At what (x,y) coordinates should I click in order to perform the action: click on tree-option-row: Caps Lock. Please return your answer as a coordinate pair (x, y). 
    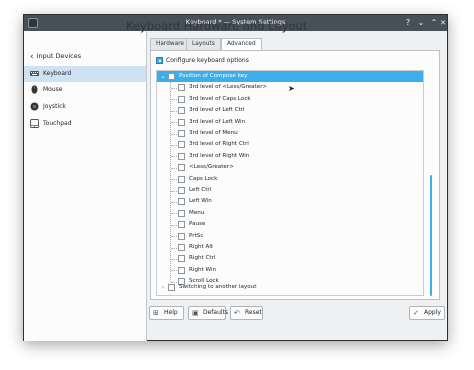
    Looking at the image, I should click on (290, 179).